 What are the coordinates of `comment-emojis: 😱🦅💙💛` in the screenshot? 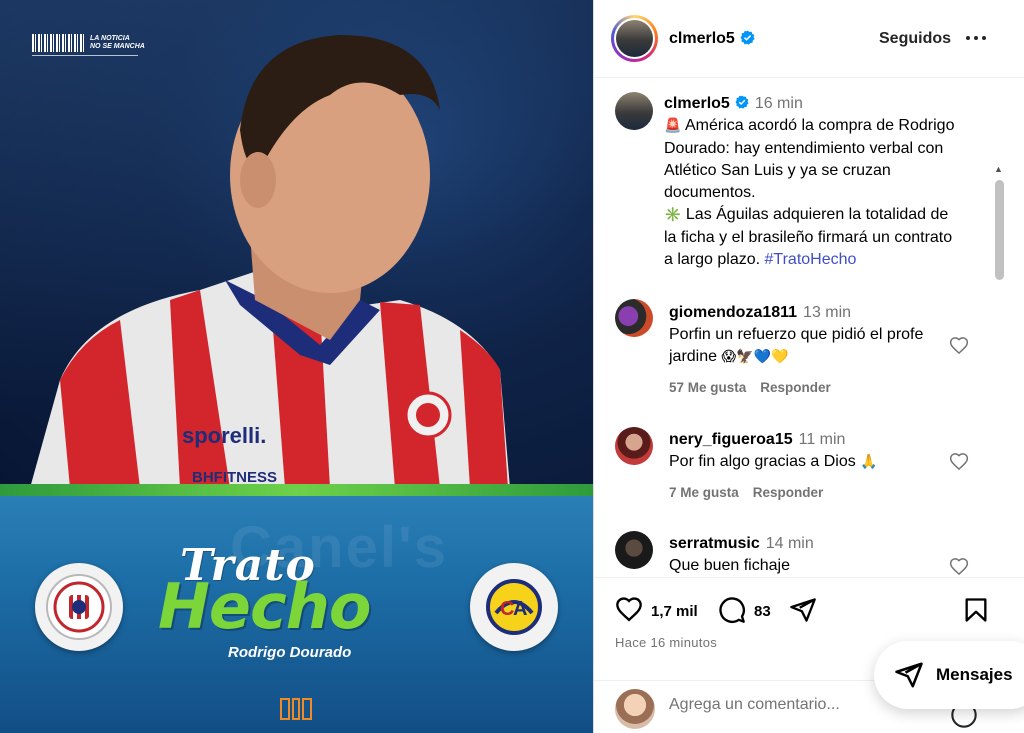 It's located at (755, 357).